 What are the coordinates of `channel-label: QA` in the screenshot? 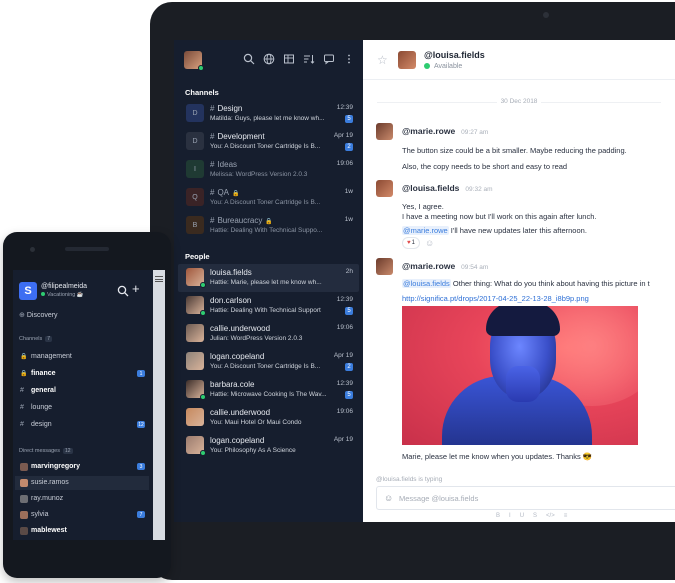 It's located at (223, 192).